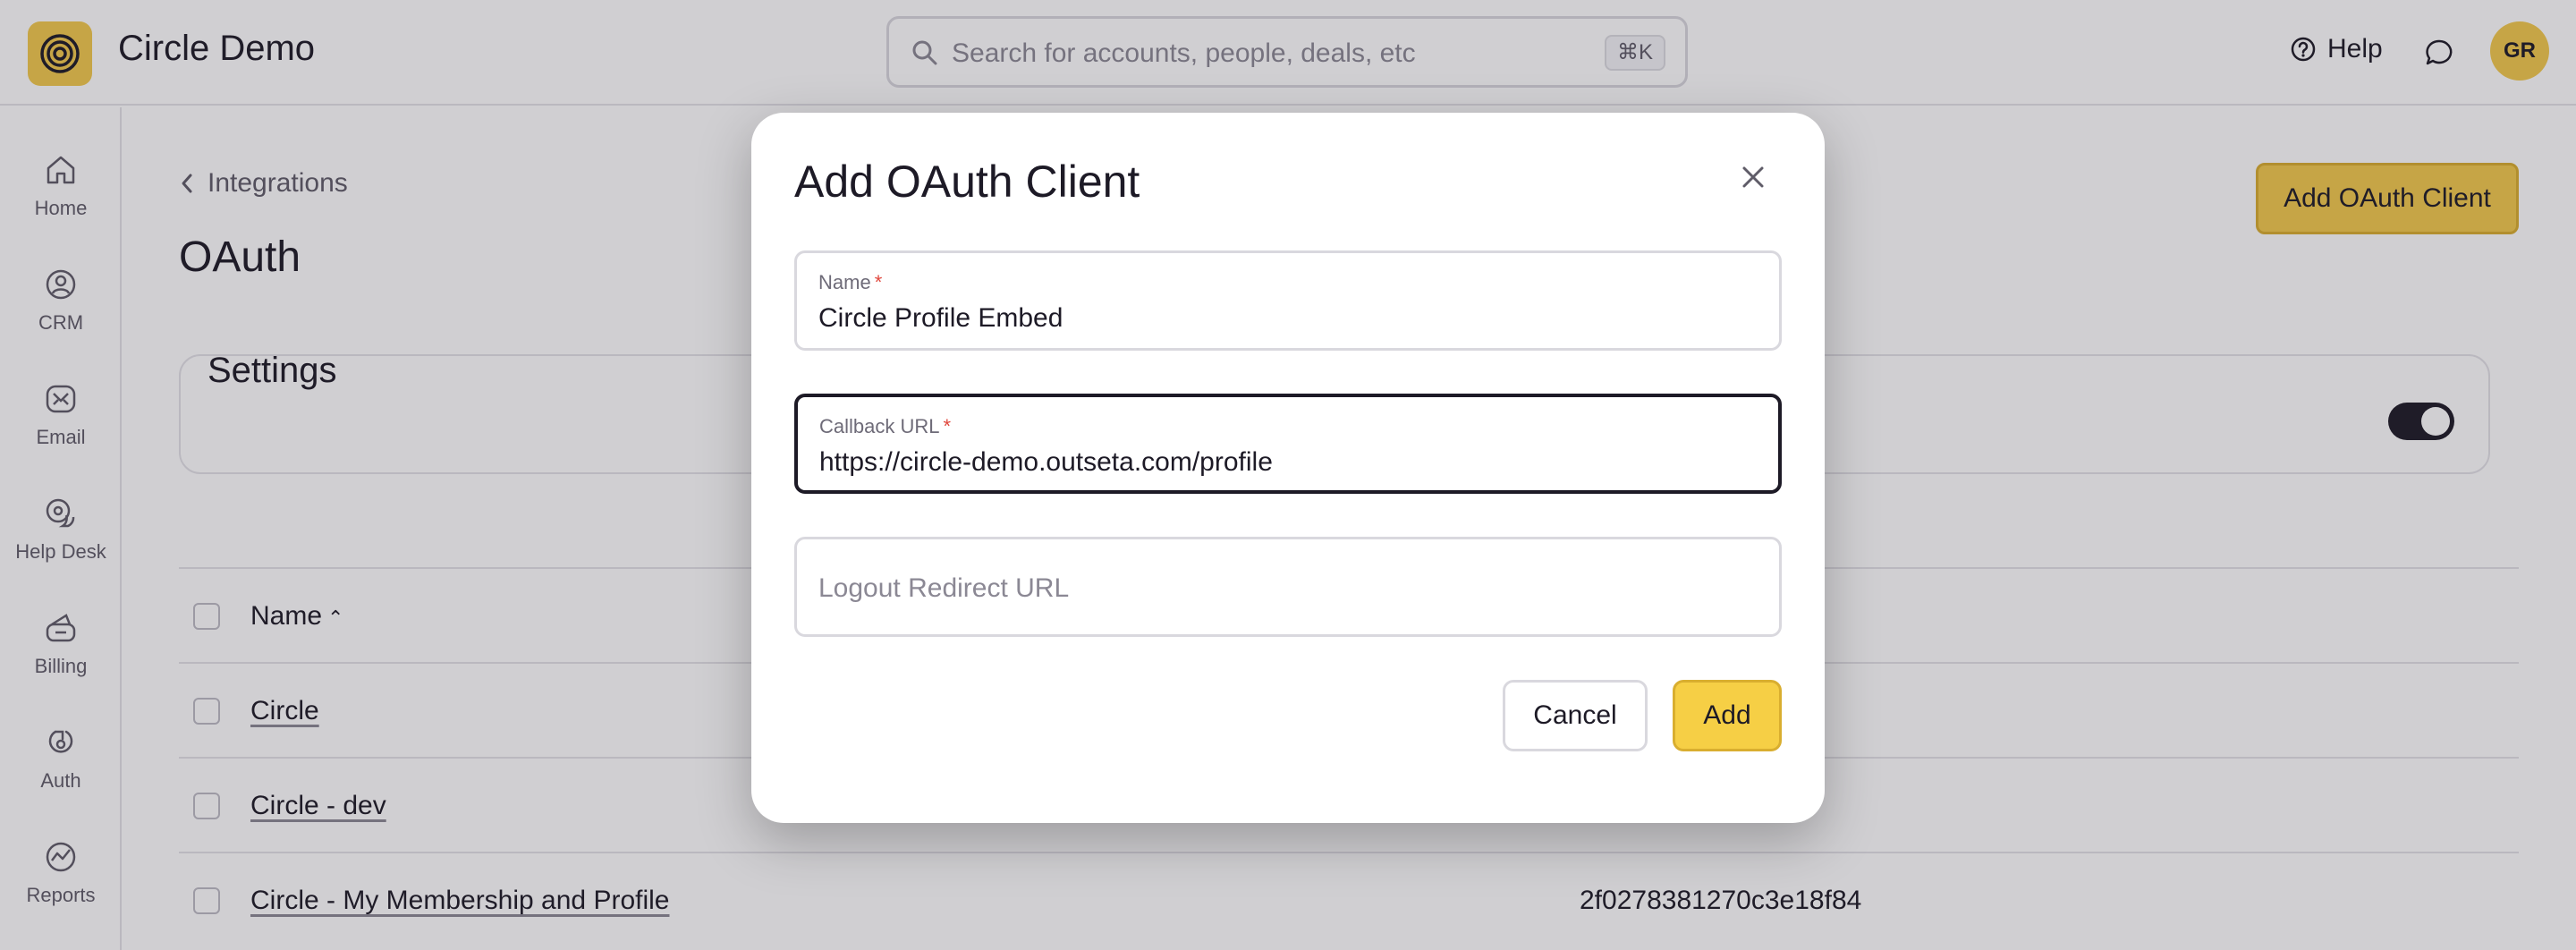 The width and height of the screenshot is (2576, 950). What do you see at coordinates (879, 426) in the screenshot?
I see `callback-url-label-text: Callback URL` at bounding box center [879, 426].